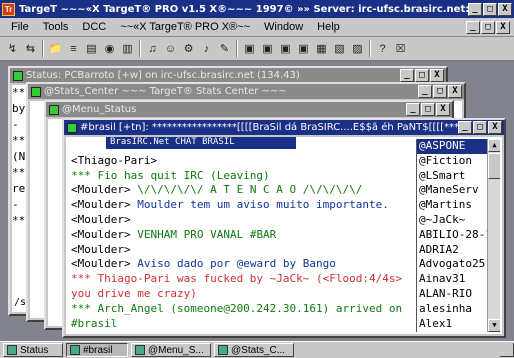  Describe the element at coordinates (422, 75) in the screenshot. I see `status-maximize-button: □` at that location.